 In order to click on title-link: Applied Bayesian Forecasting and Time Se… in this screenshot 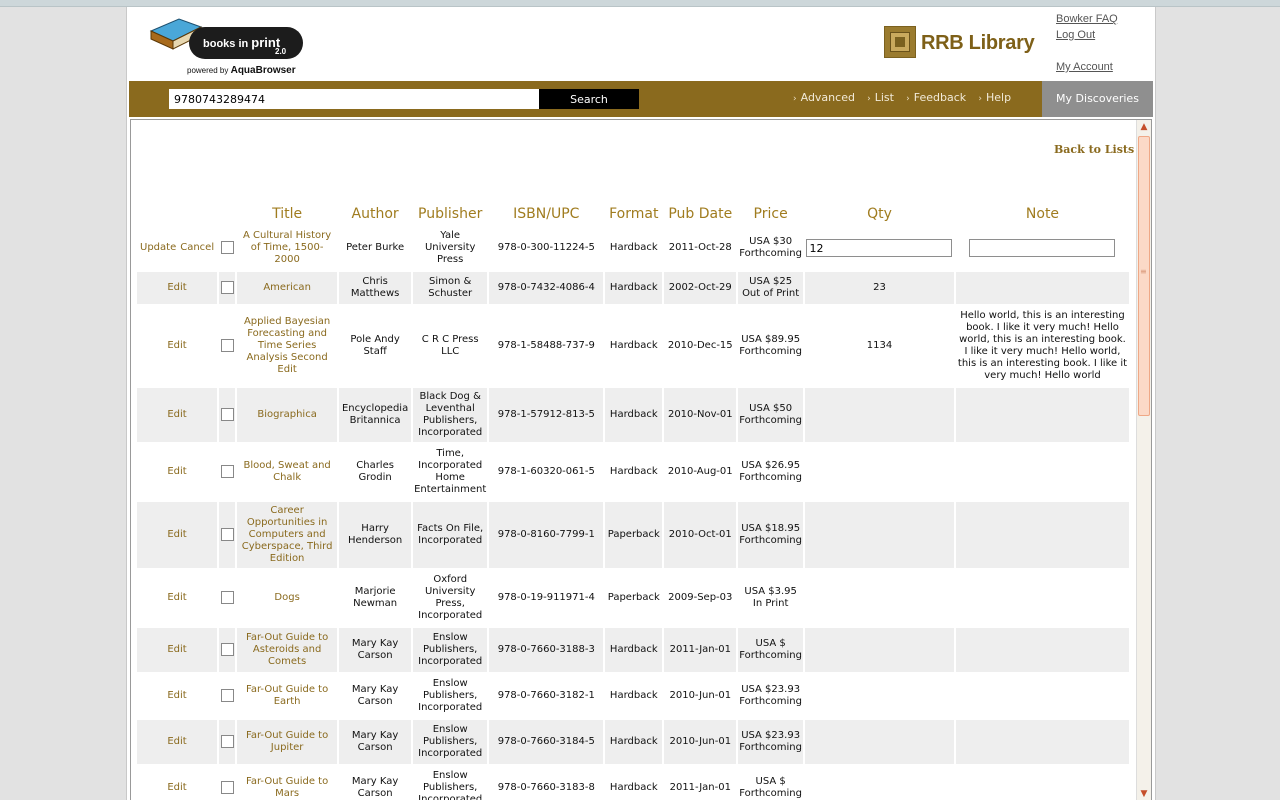, I will do `click(287, 345)`.